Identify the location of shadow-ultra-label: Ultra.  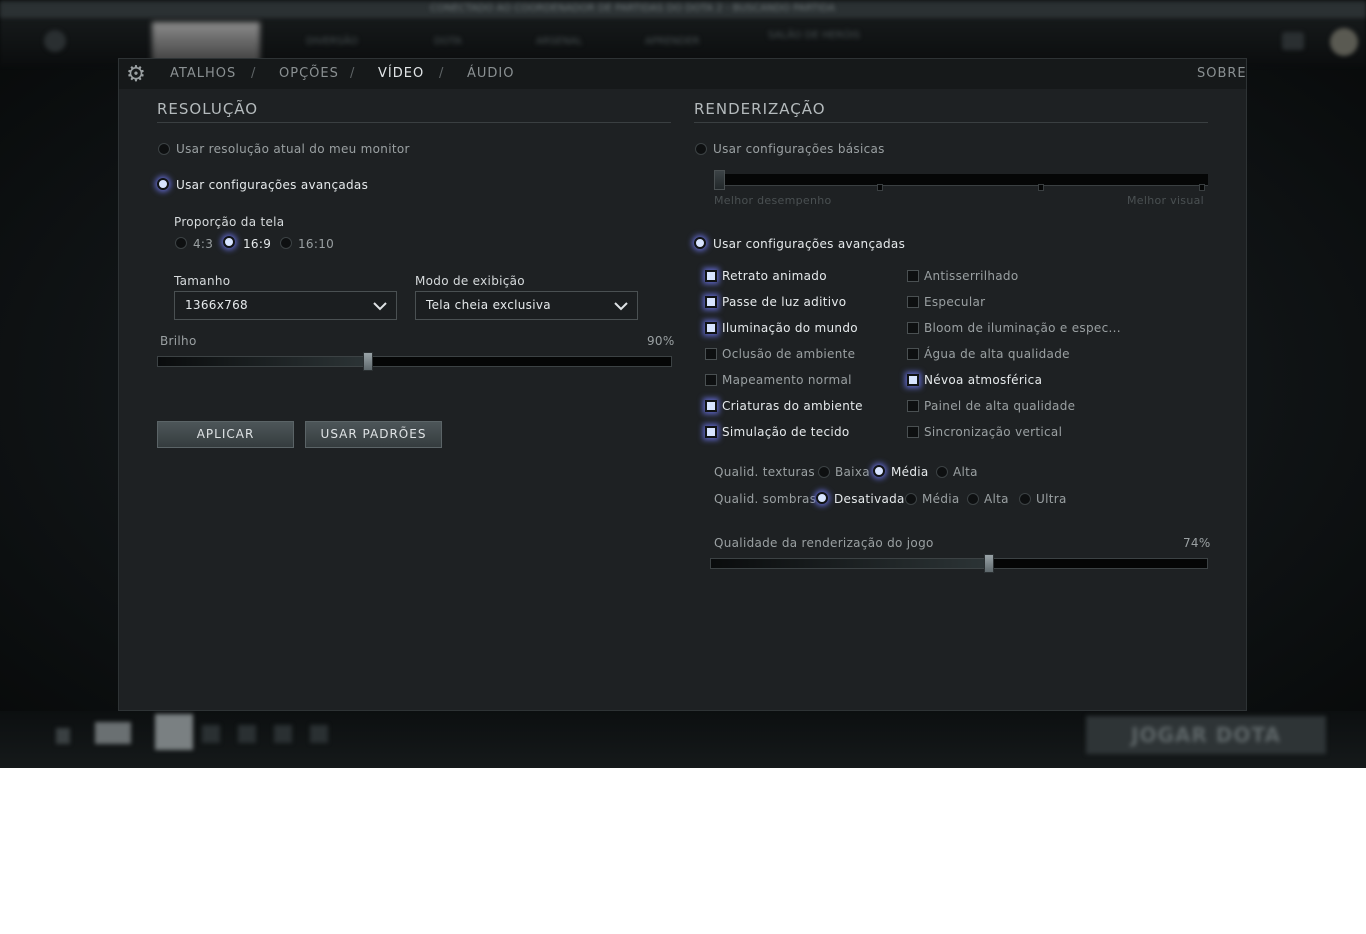
(1051, 499).